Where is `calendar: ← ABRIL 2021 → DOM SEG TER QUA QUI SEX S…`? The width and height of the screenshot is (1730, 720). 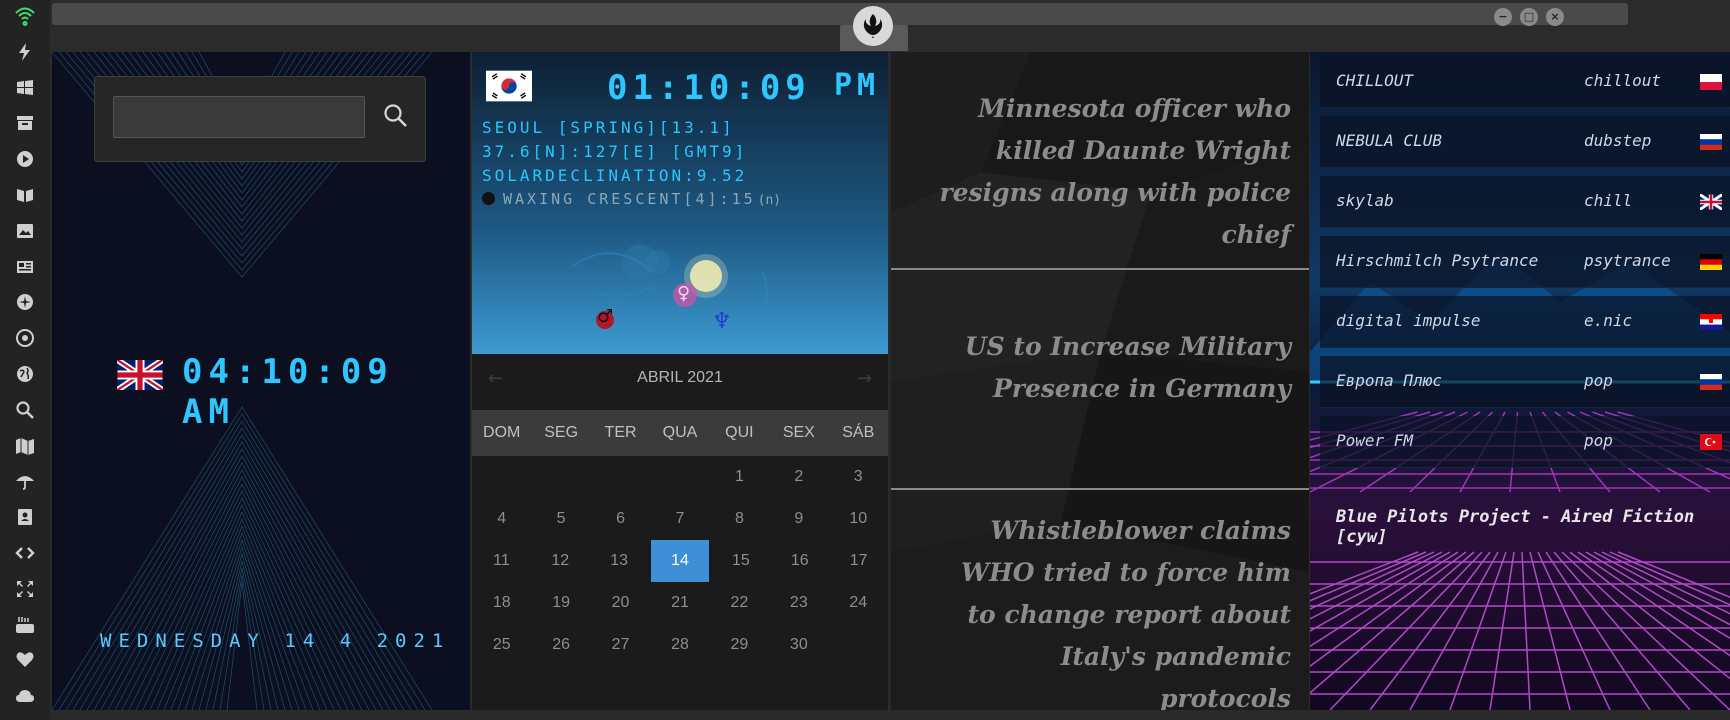
calendar: ← ABRIL 2021 → DOM SEG TER QUA QUI SEX S… is located at coordinates (680, 532).